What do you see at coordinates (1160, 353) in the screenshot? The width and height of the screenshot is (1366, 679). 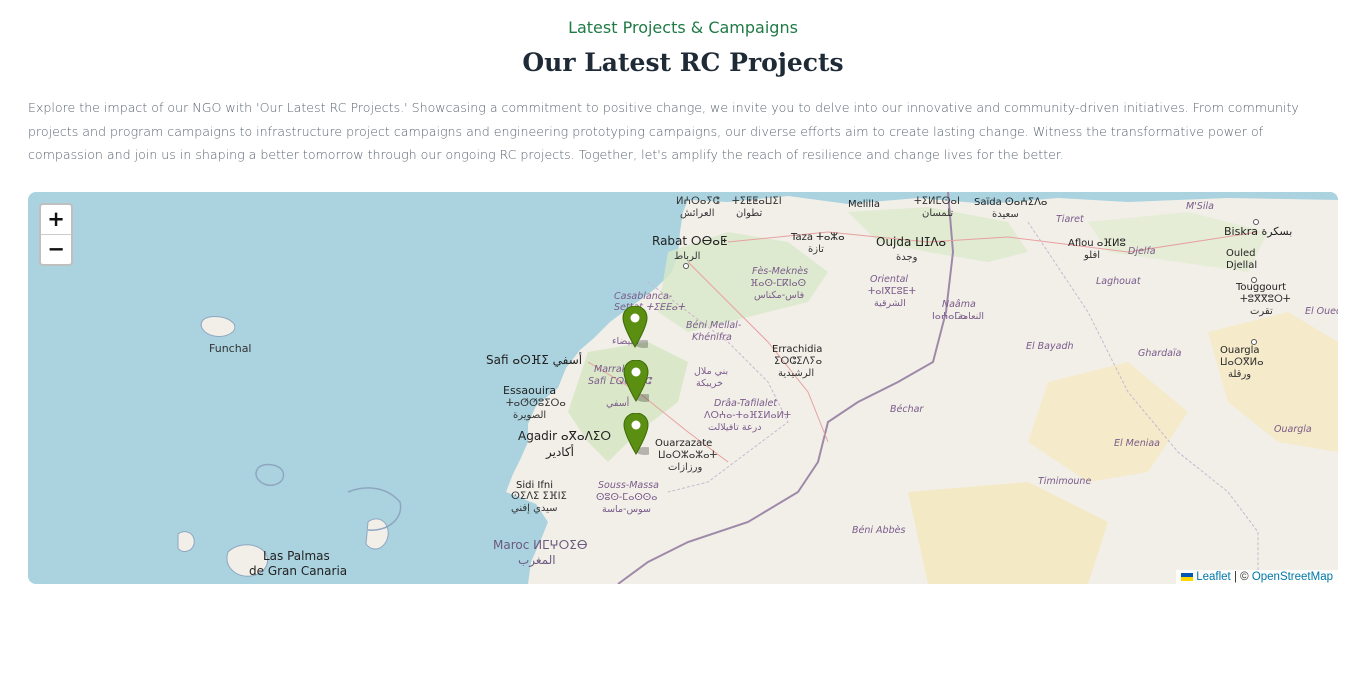 I see `map-label: Ghardaïa` at bounding box center [1160, 353].